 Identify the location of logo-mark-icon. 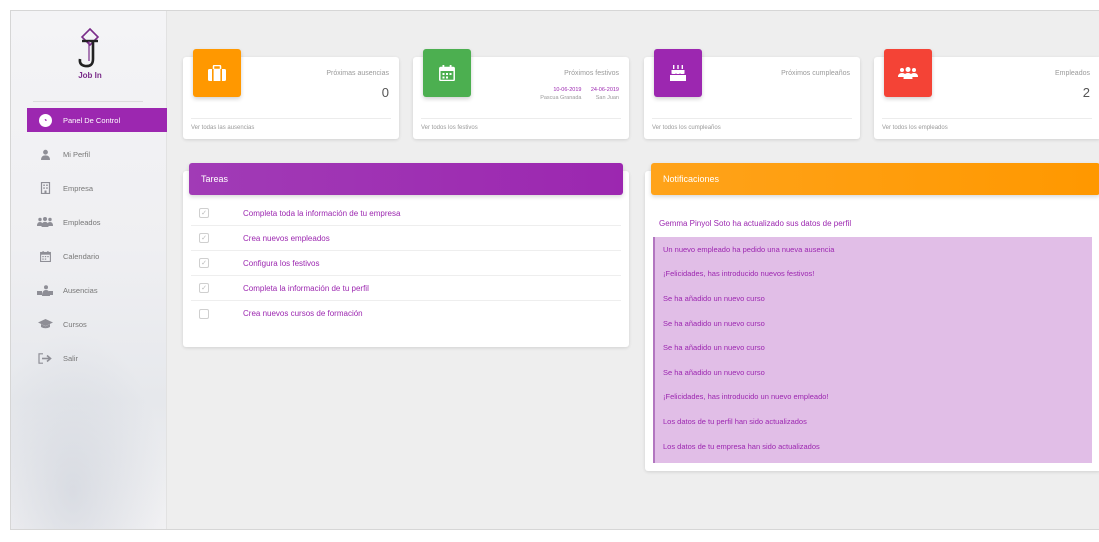
(89, 47).